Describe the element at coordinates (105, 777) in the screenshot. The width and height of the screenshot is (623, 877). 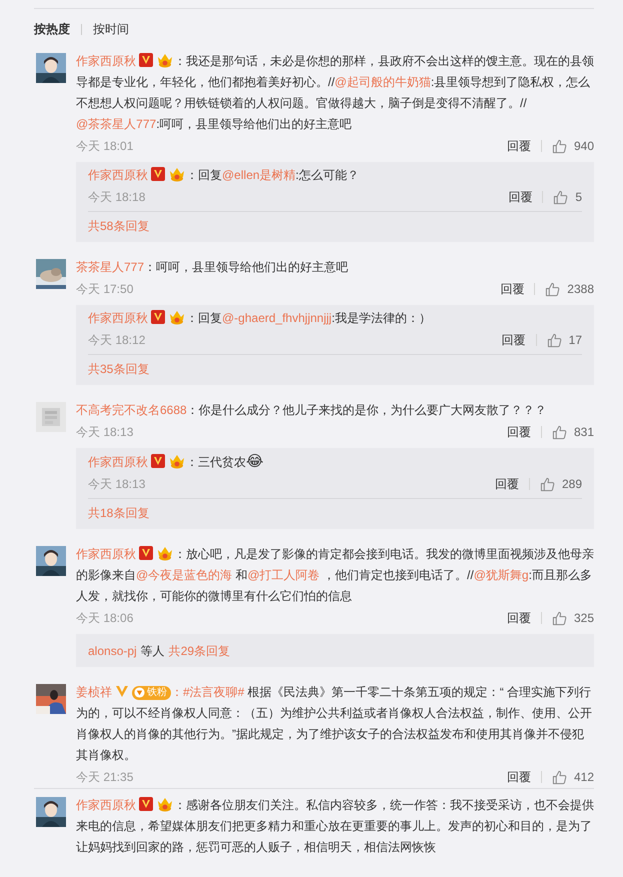
I see `timestamp: 今天 21:35` at that location.